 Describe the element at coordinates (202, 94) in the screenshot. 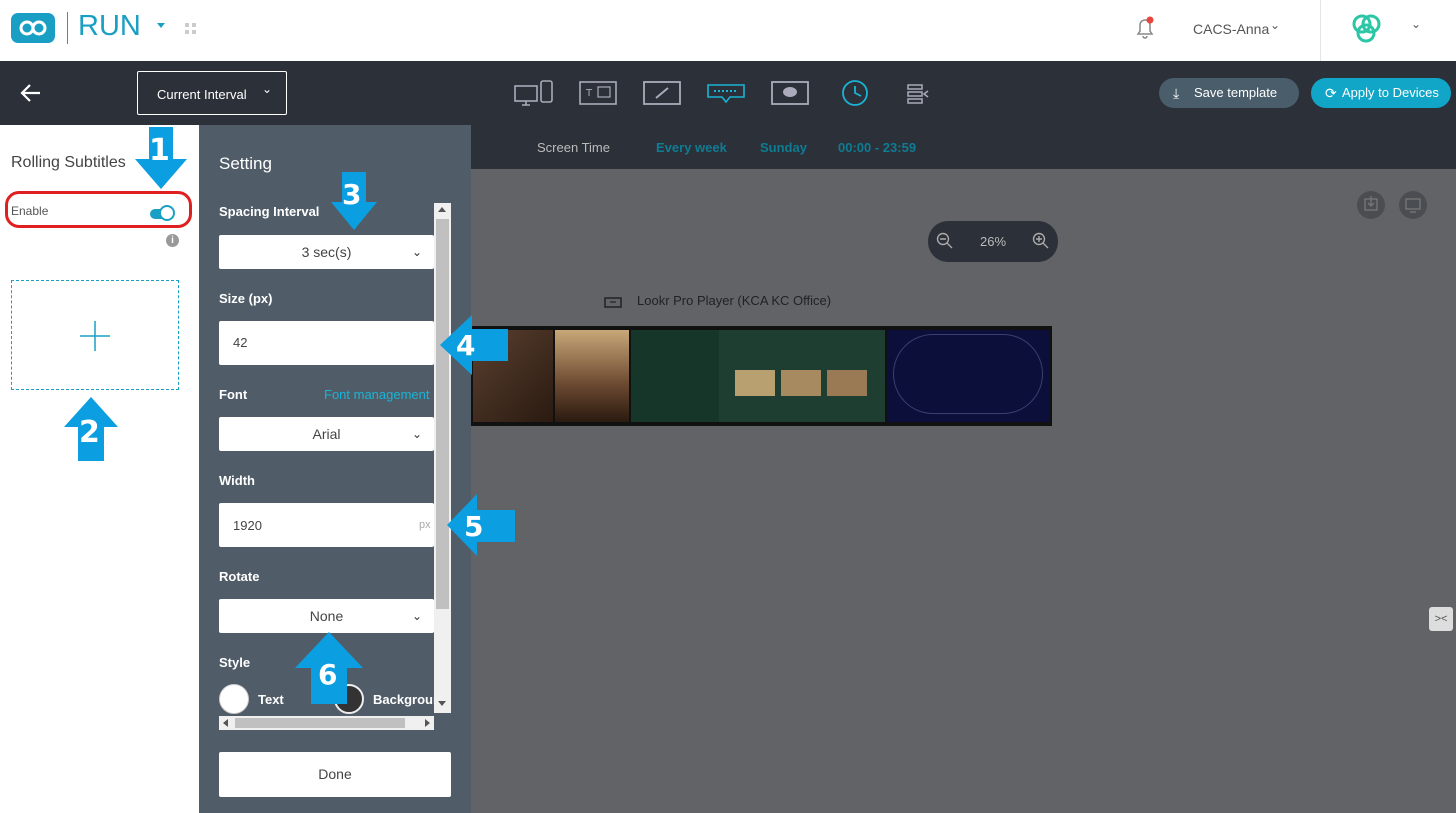

I see `interval-select-label: Current Interval` at that location.